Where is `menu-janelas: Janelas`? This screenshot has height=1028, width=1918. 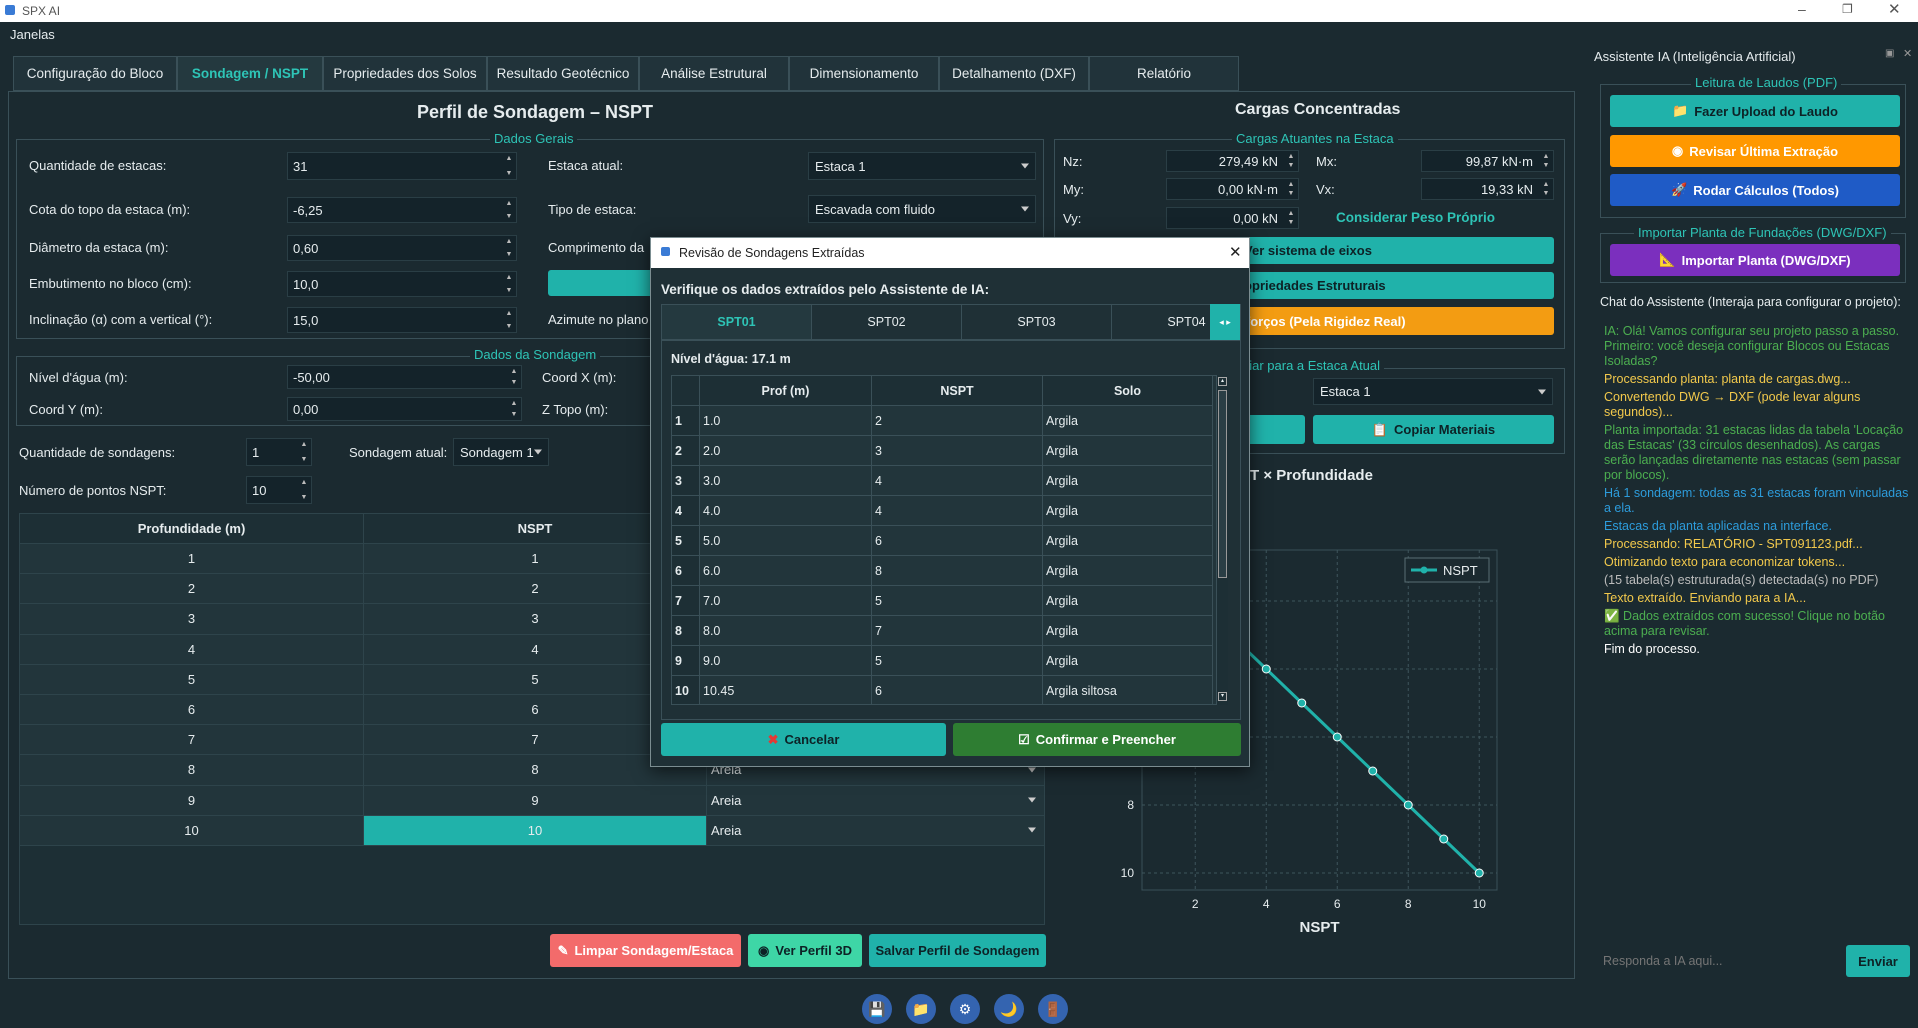 menu-janelas: Janelas is located at coordinates (32, 34).